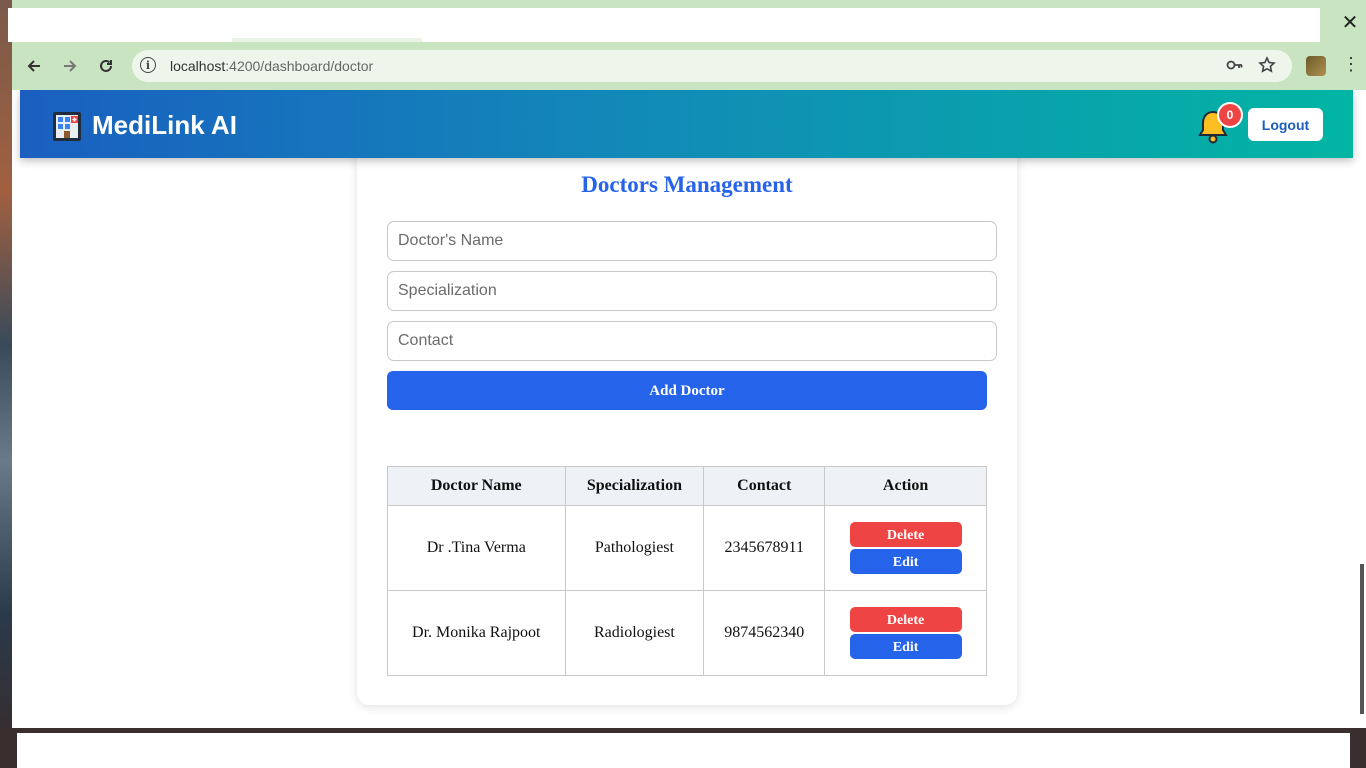  Describe the element at coordinates (1230, 115) in the screenshot. I see `notification-count-badge: 0` at that location.